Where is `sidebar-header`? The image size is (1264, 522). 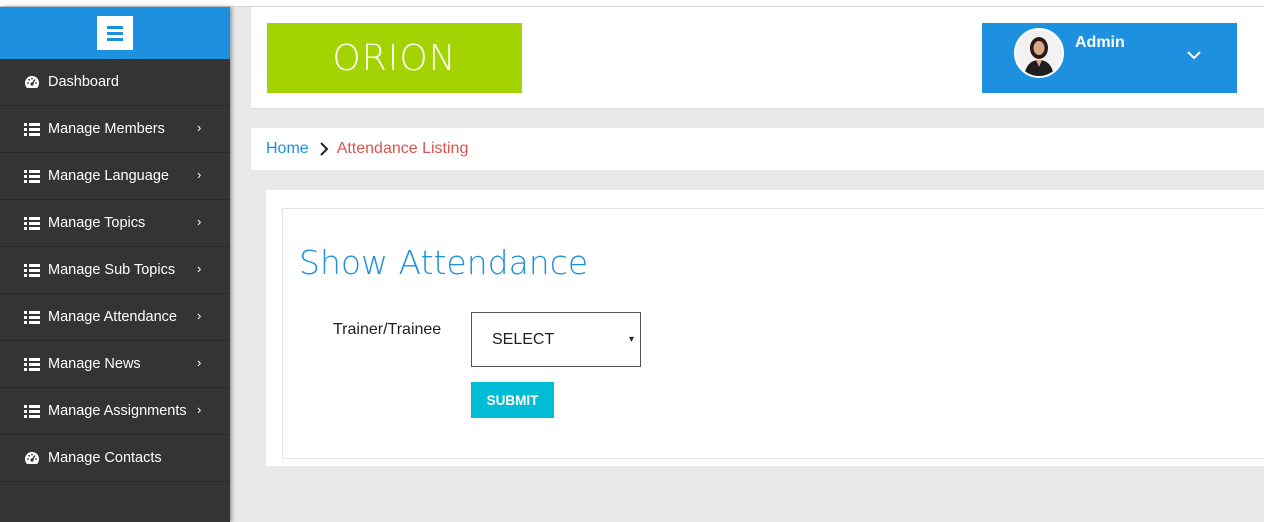
sidebar-header is located at coordinates (115, 33).